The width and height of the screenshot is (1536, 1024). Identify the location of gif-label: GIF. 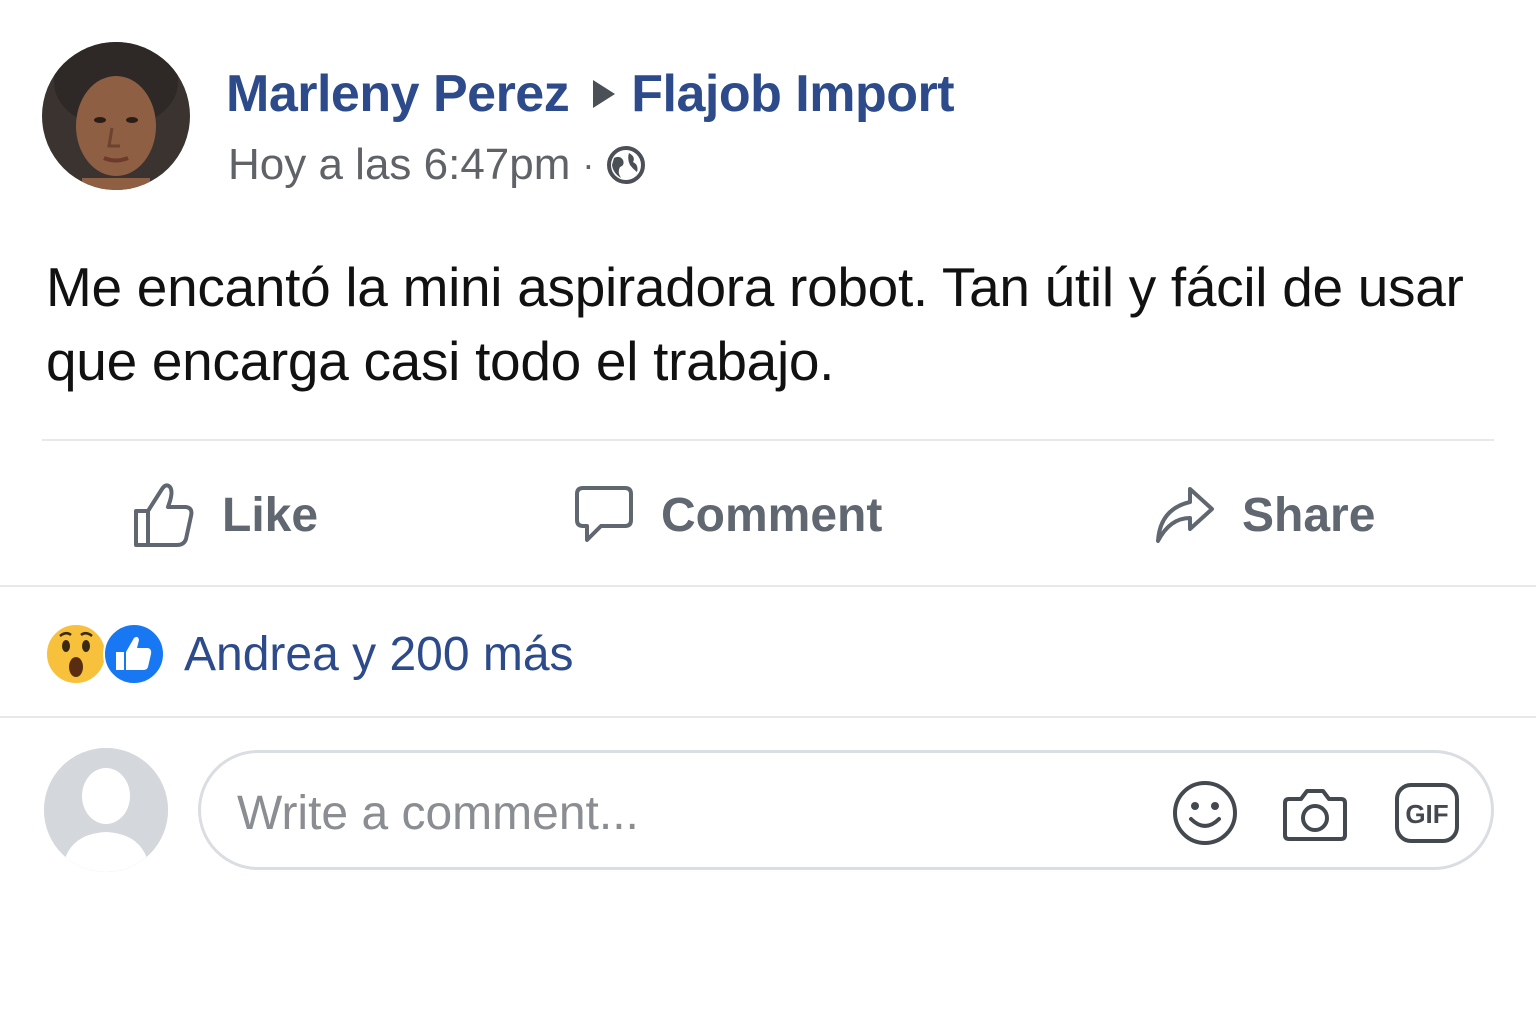
(1426, 814).